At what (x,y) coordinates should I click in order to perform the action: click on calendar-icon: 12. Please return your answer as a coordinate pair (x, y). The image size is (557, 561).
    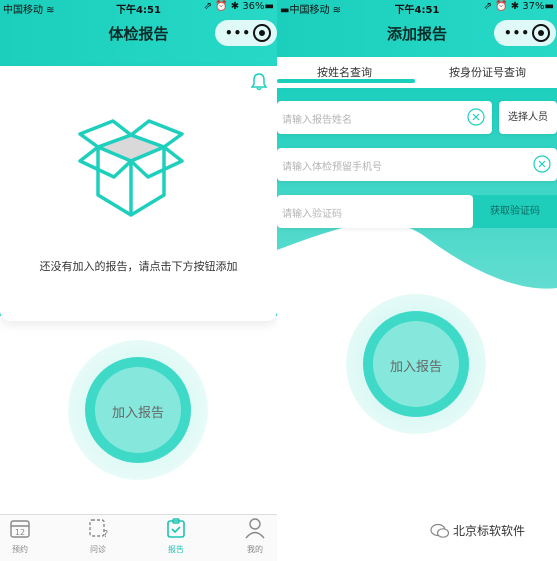
    Looking at the image, I should click on (20, 529).